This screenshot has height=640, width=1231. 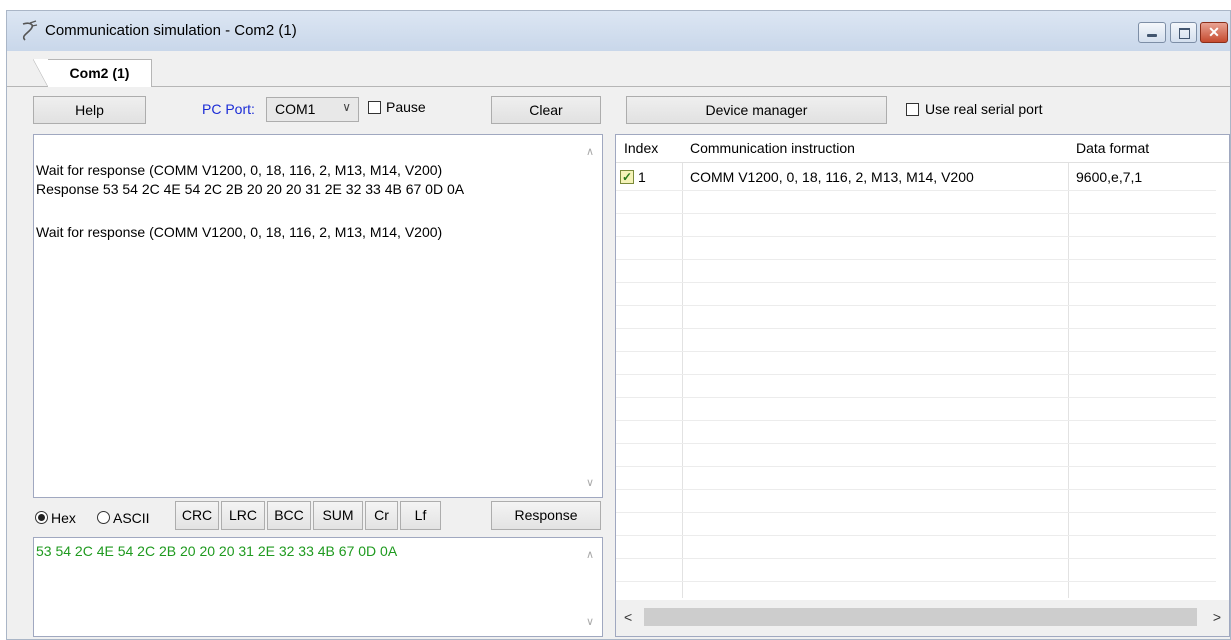 I want to click on pause-label: Pause, so click(x=406, y=107).